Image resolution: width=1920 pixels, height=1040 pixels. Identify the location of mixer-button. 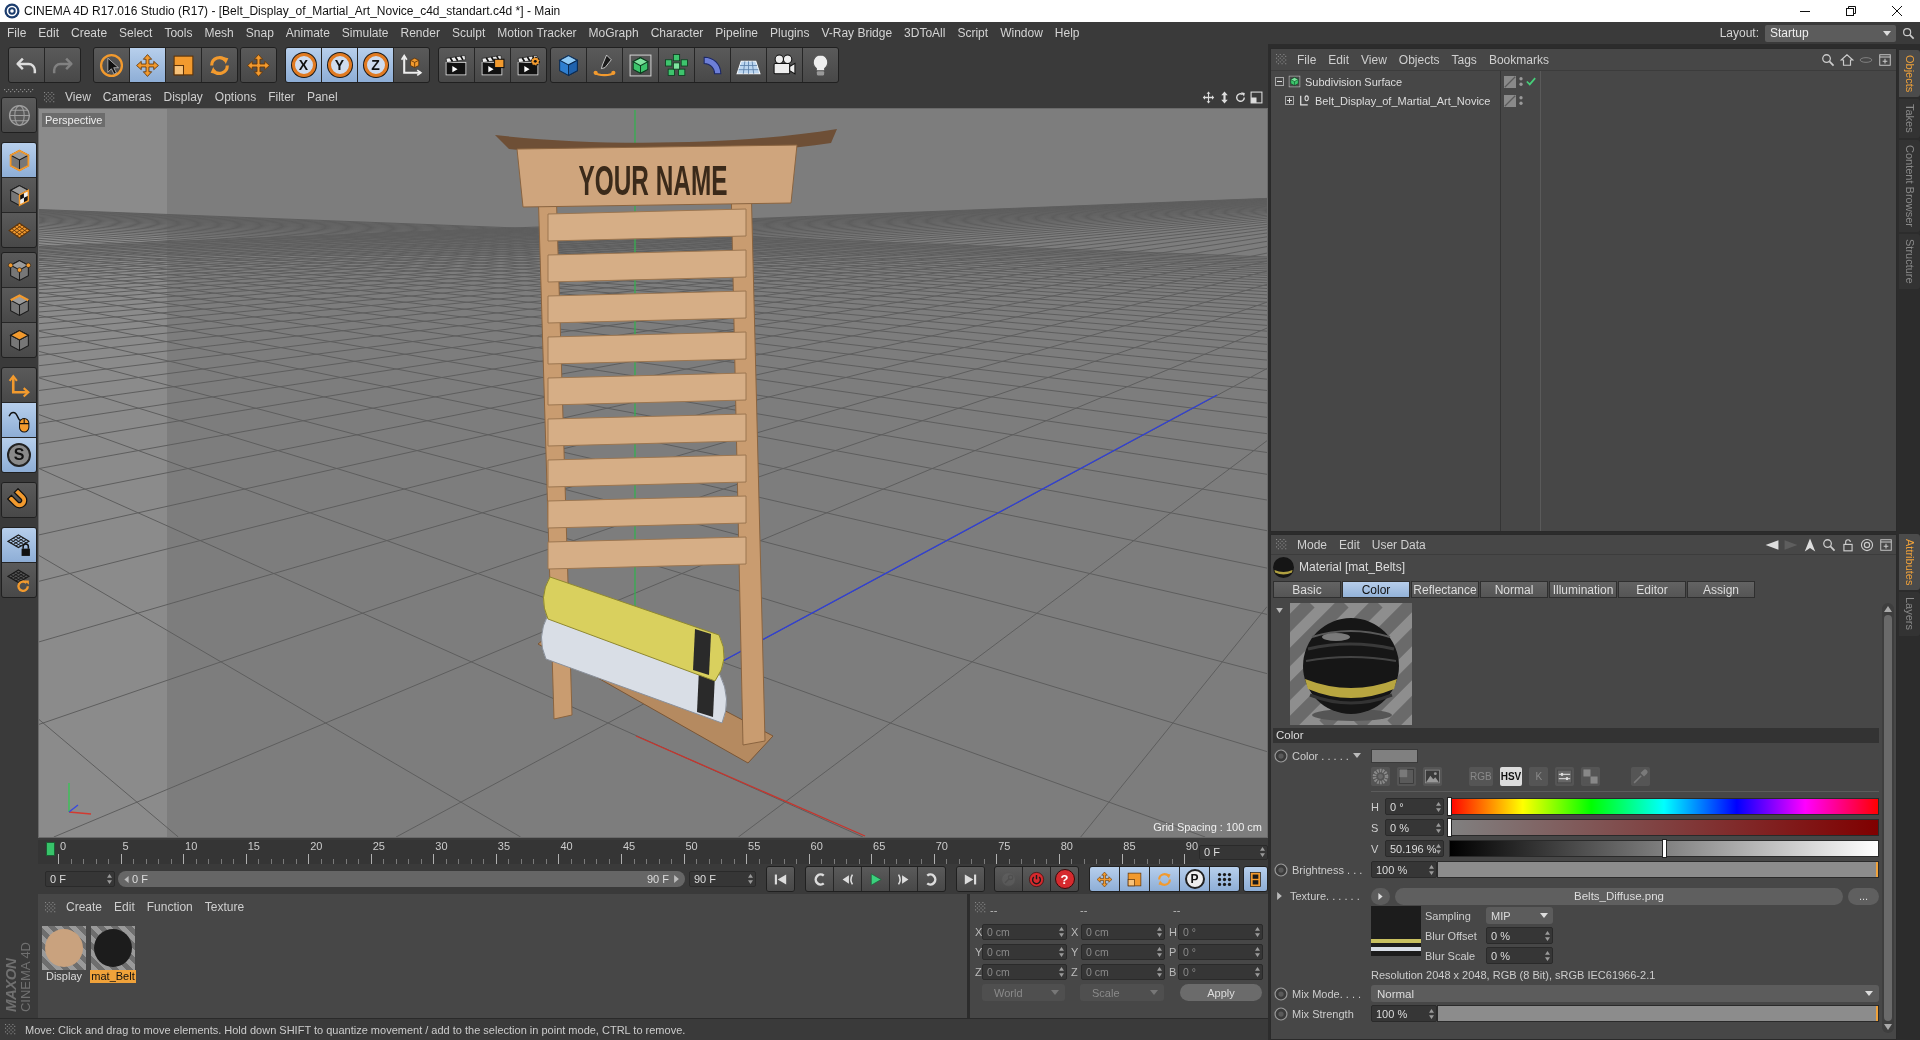
(1565, 776).